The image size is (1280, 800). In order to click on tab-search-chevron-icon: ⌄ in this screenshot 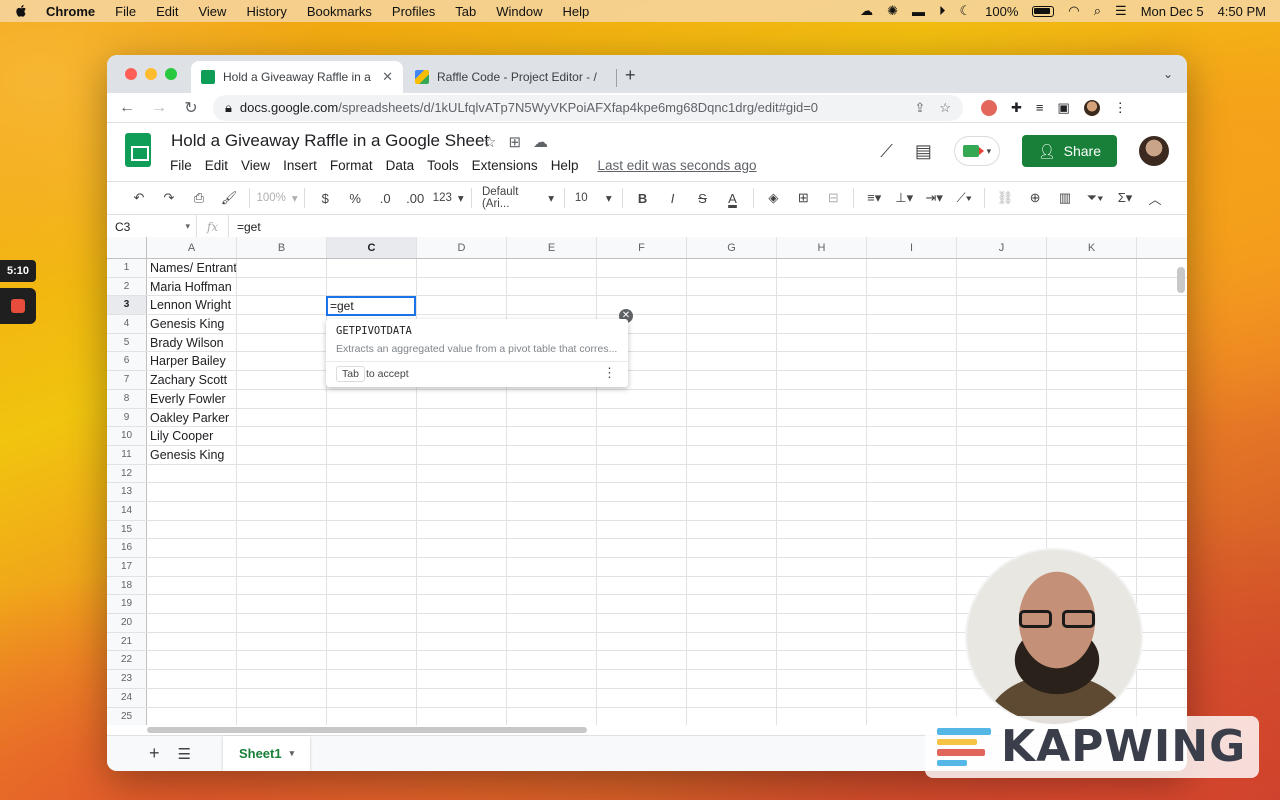, I will do `click(1168, 74)`.